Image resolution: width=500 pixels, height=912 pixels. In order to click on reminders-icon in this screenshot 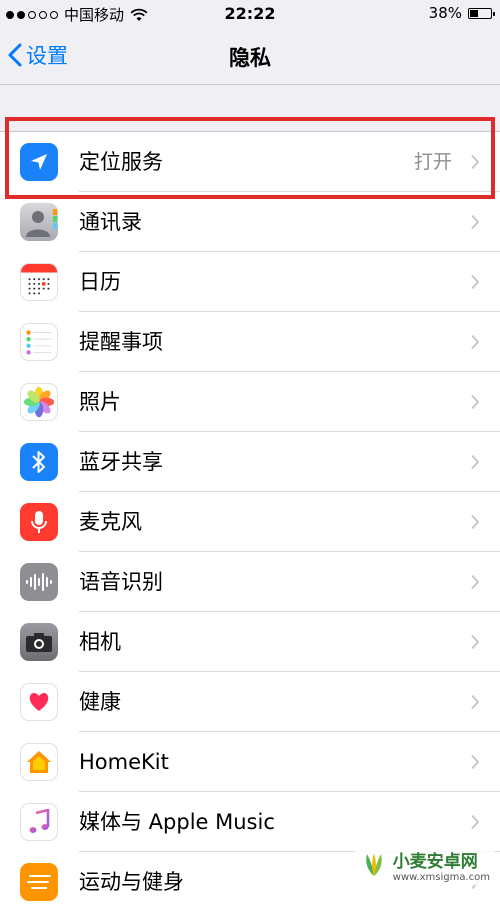, I will do `click(39, 342)`.